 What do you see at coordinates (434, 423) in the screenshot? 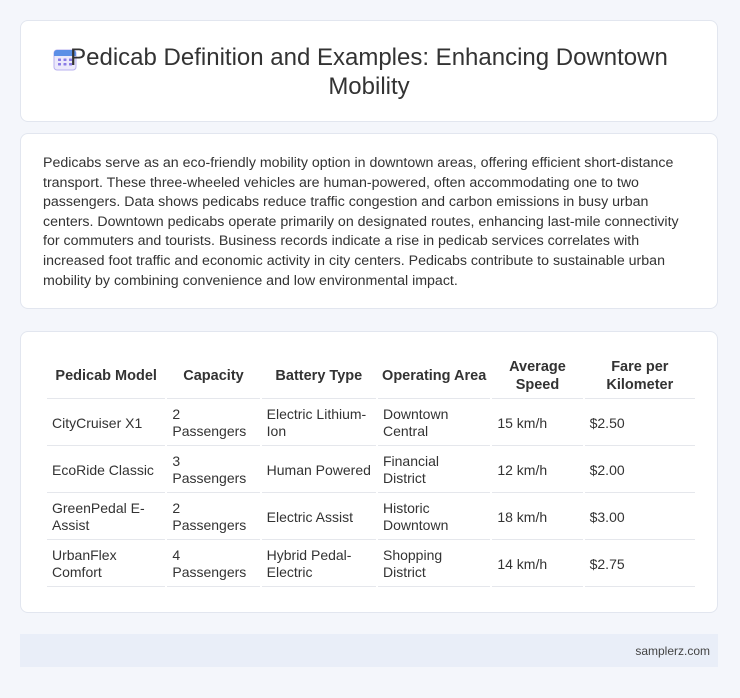
I see `table-cell: Downtown Central` at bounding box center [434, 423].